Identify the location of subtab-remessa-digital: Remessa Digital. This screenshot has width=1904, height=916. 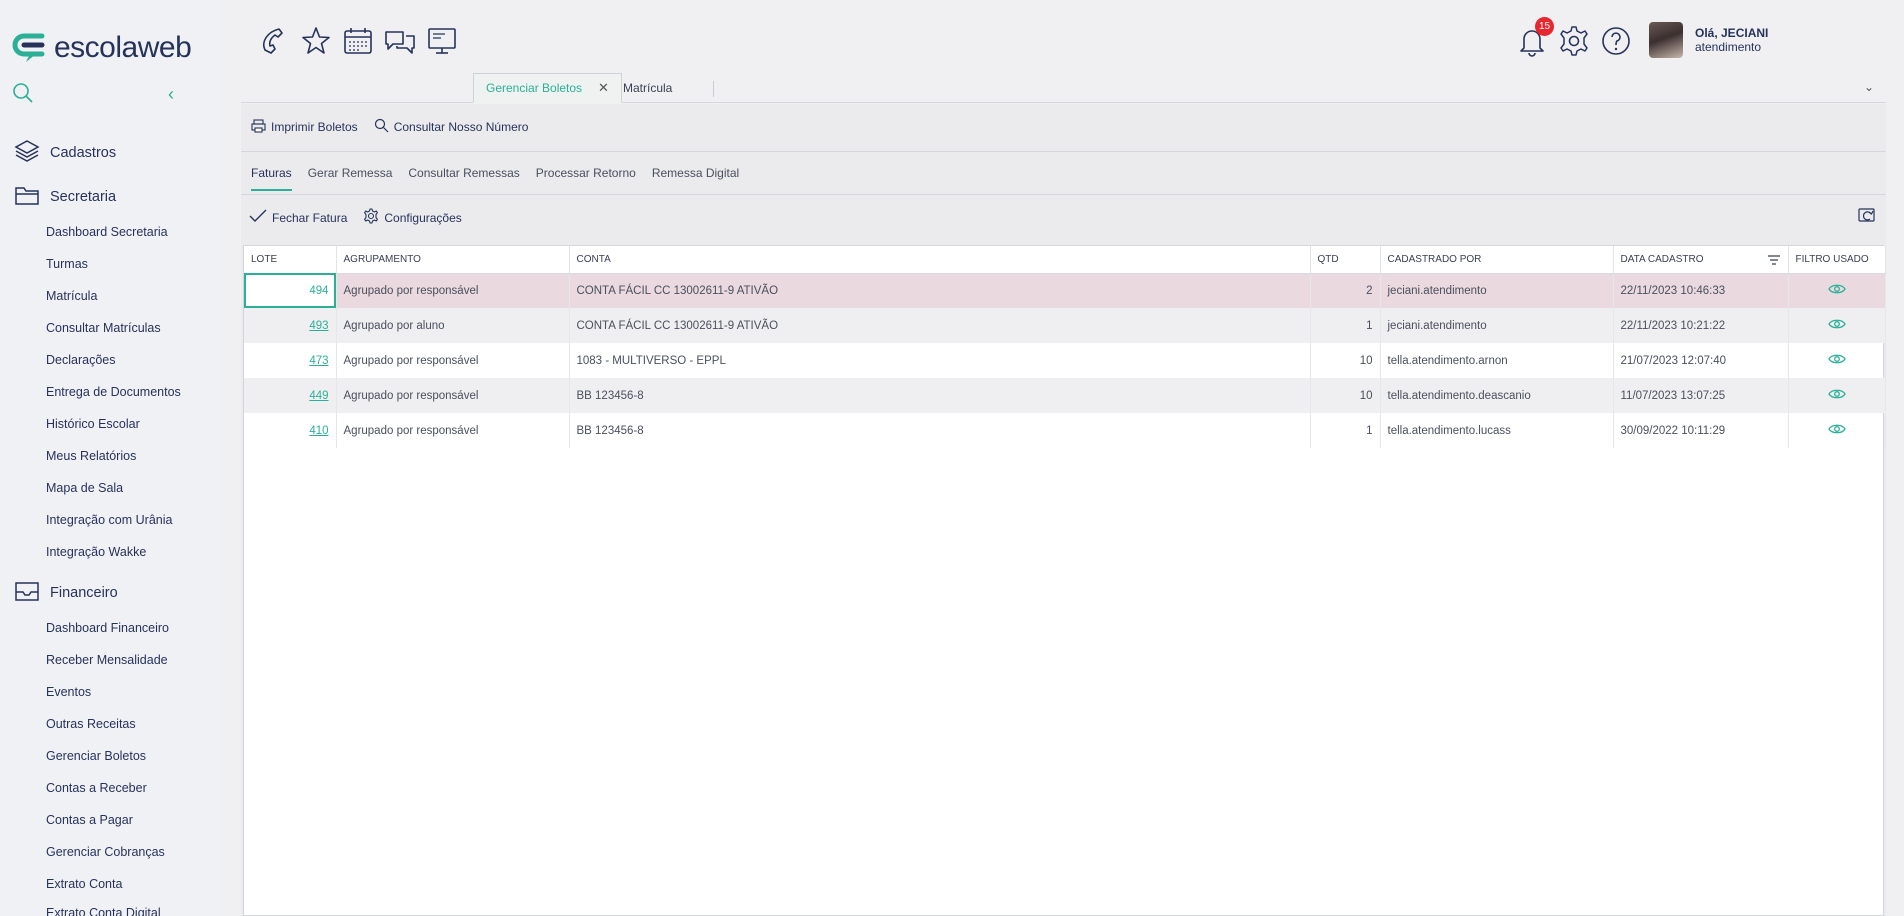
(695, 178).